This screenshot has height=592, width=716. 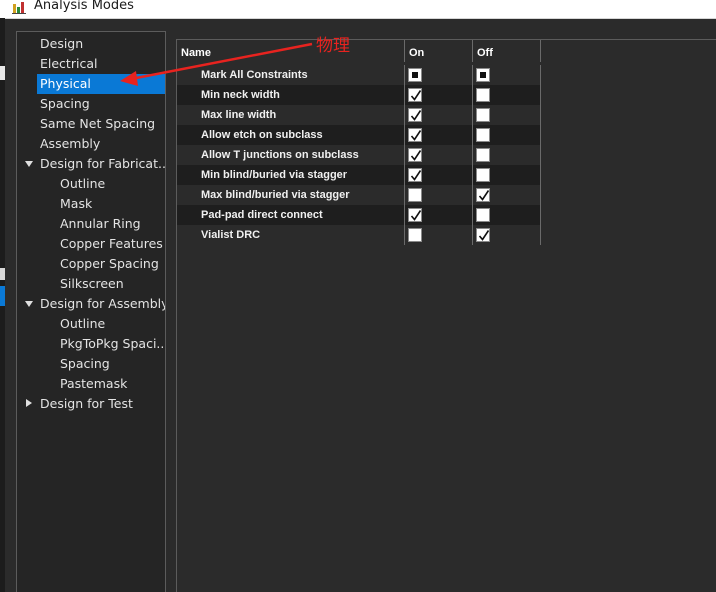 I want to click on tree-item-label: Copper Features, so click(x=111, y=243).